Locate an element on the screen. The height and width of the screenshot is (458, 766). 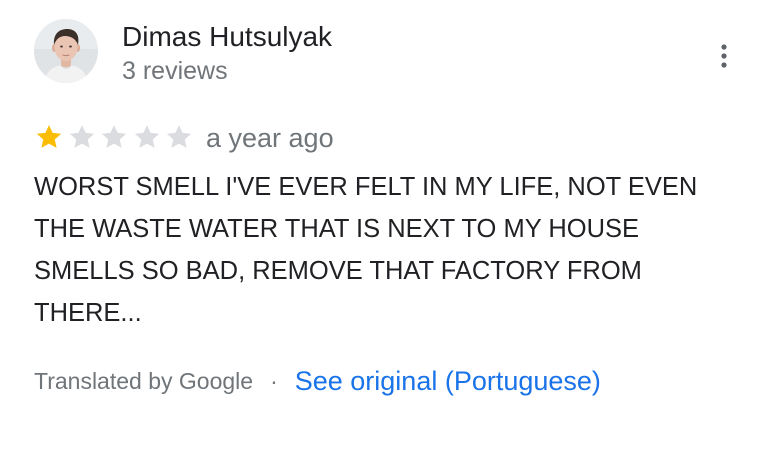
review-date: a year ago is located at coordinates (270, 138).